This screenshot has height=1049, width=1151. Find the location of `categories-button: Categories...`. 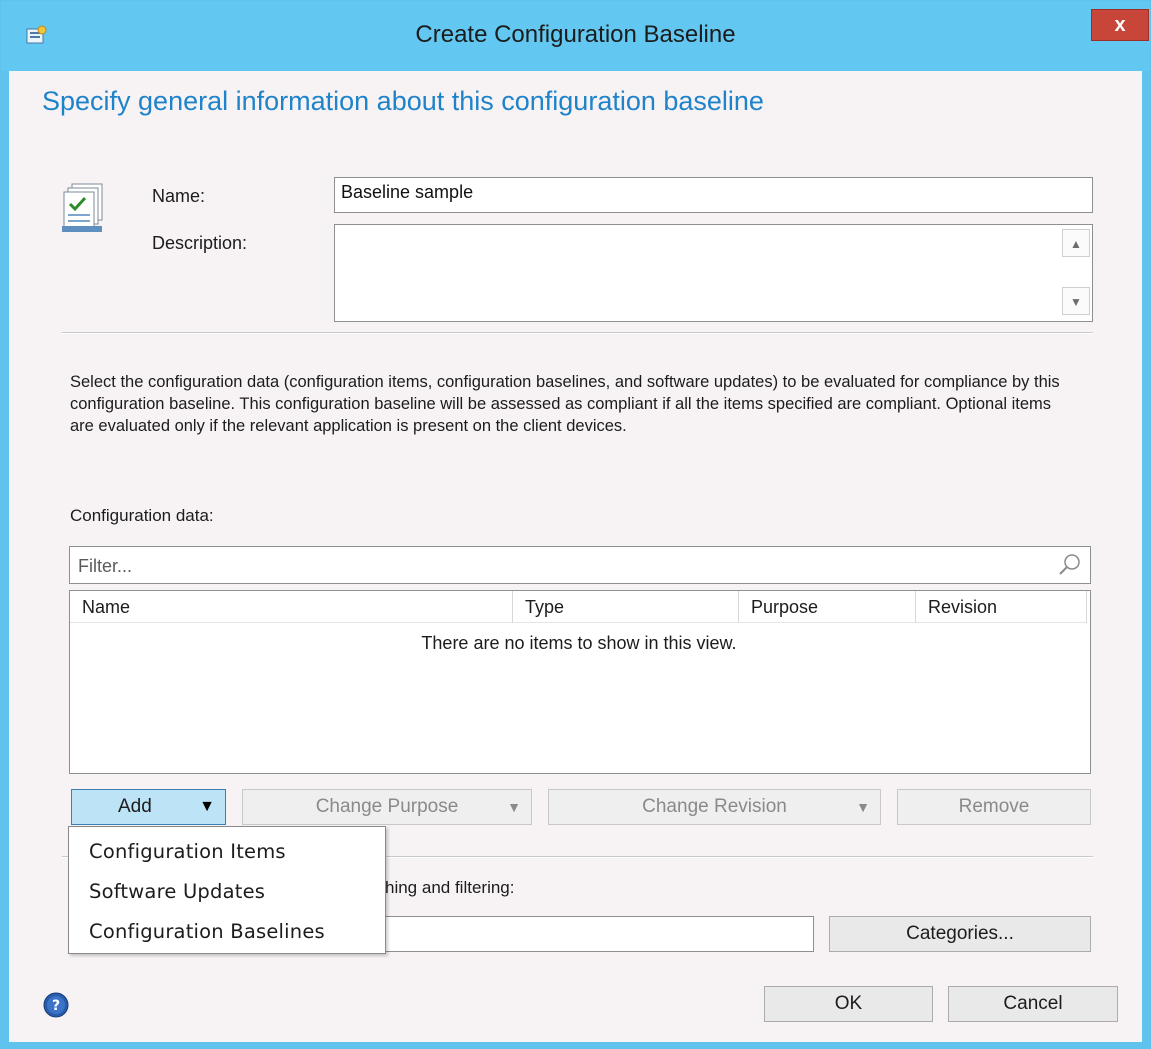

categories-button: Categories... is located at coordinates (960, 934).